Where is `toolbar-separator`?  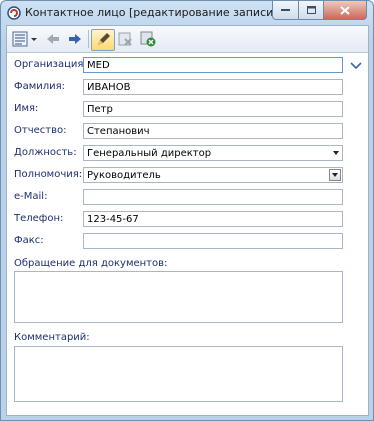
toolbar-separator is located at coordinates (88, 39).